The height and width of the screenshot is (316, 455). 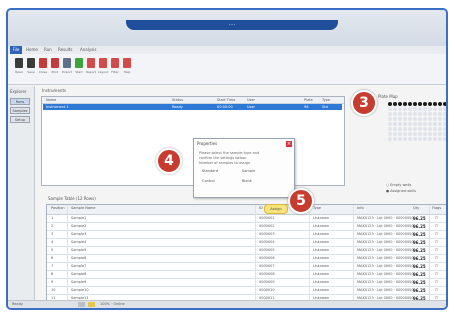 What do you see at coordinates (79, 66) in the screenshot?
I see `ribbon-button-start: Start` at bounding box center [79, 66].